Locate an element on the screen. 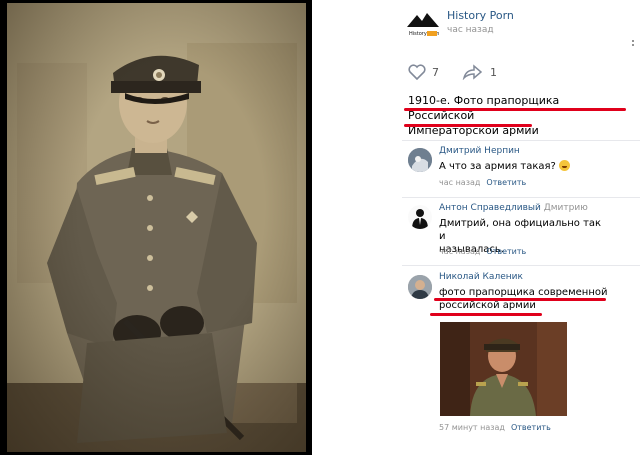  like-count: 7 is located at coordinates (435, 72).